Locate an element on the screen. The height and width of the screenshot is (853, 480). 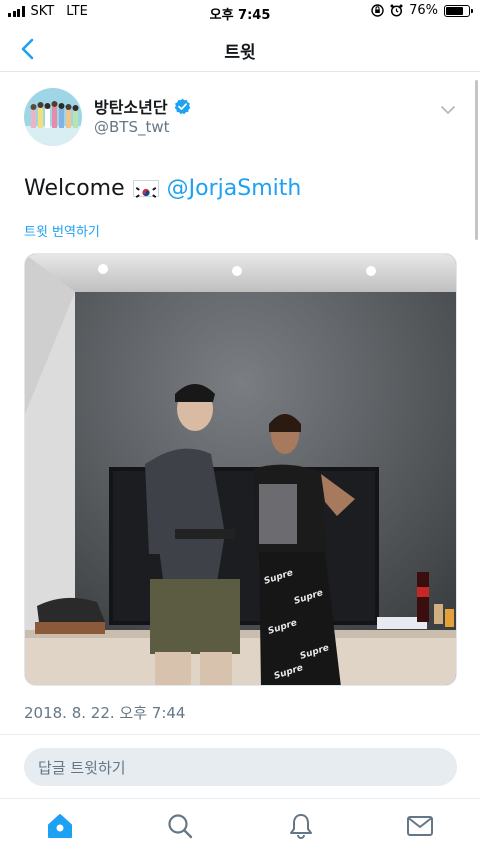
tab-bar is located at coordinates (240, 825).